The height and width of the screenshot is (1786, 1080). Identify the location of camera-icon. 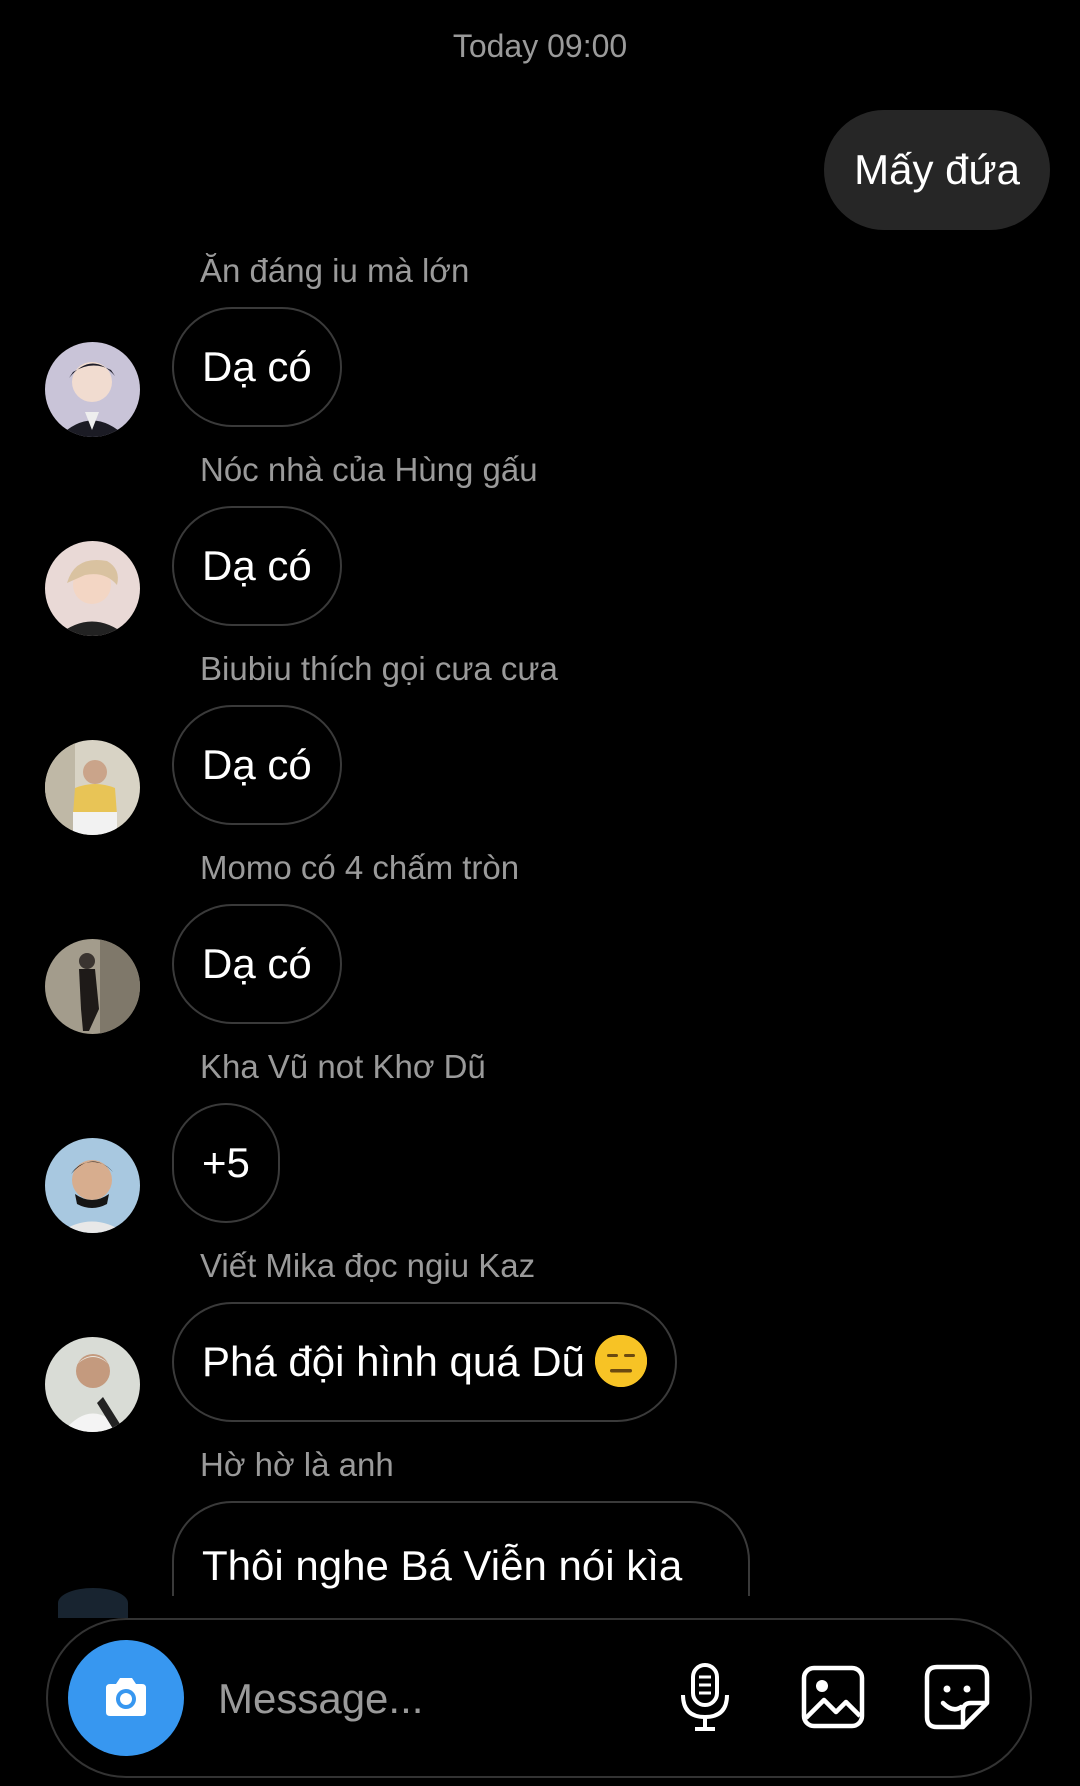
(126, 1697).